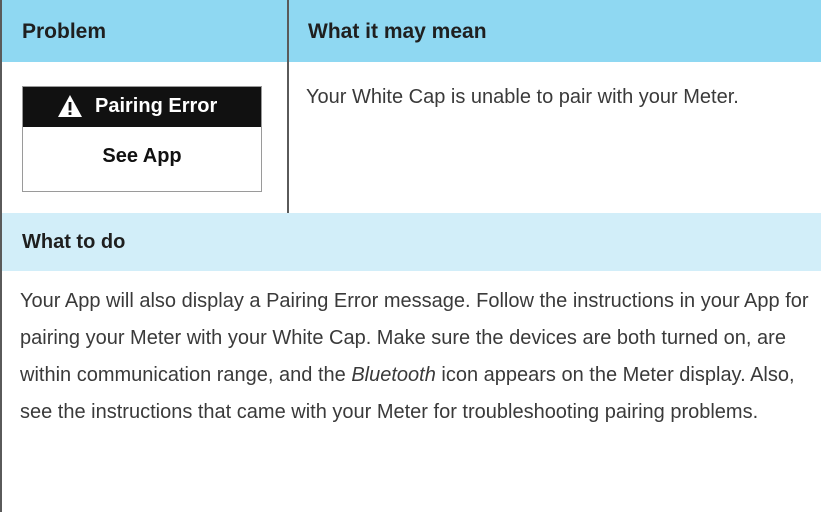 This screenshot has width=821, height=512. I want to click on meter-banner-text: Pairing Error, so click(156, 106).